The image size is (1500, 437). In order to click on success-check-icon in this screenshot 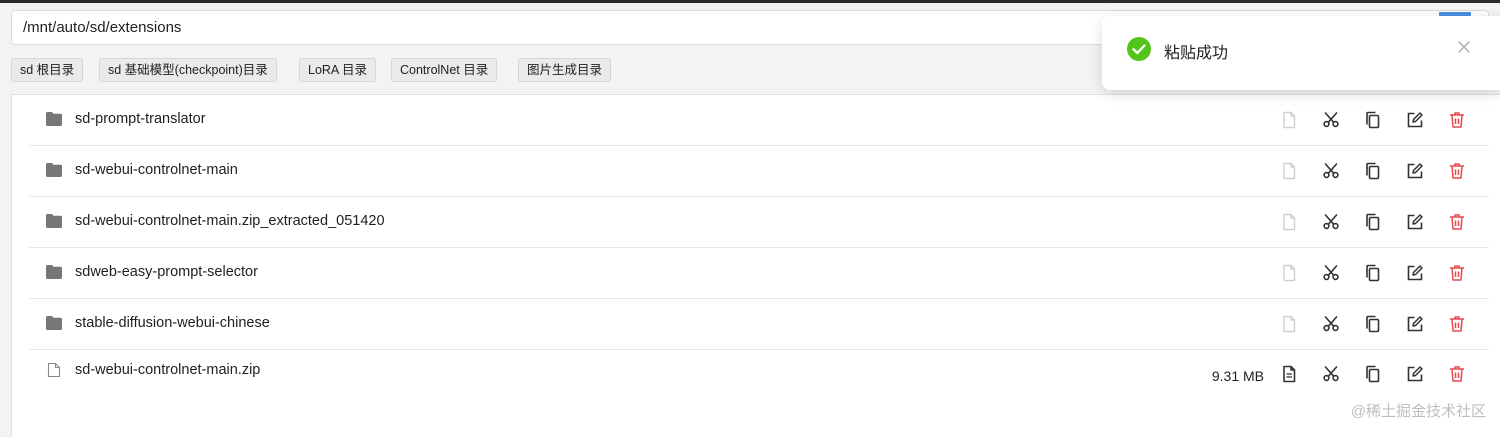, I will do `click(1139, 49)`.